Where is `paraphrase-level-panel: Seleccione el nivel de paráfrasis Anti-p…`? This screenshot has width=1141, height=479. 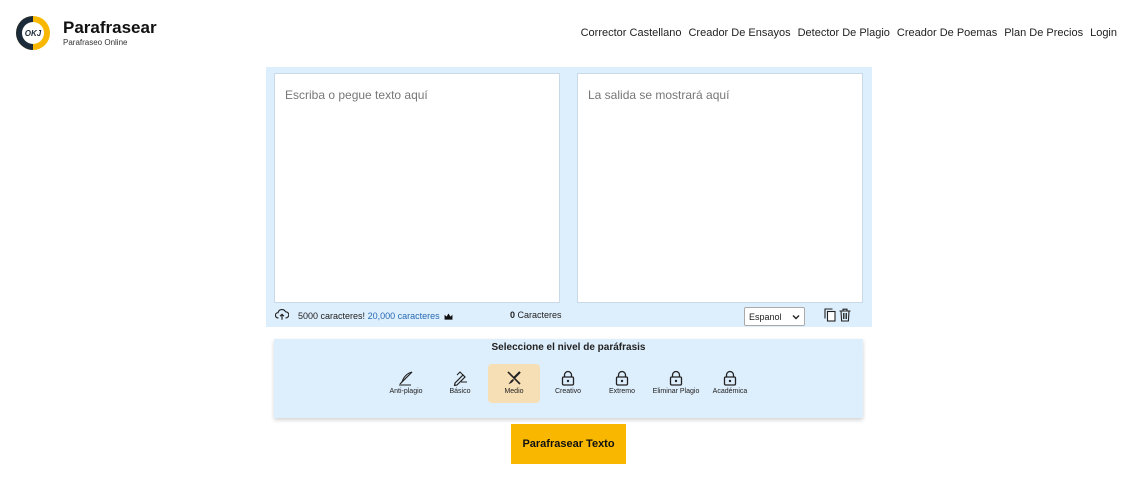
paraphrase-level-panel: Seleccione el nivel de paráfrasis Anti-p… is located at coordinates (568, 378).